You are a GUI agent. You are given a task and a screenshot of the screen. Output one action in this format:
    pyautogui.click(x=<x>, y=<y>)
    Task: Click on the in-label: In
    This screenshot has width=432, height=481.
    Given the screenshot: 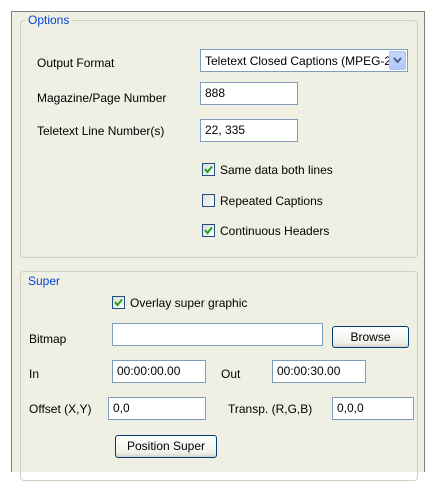 What is the action you would take?
    pyautogui.click(x=34, y=374)
    